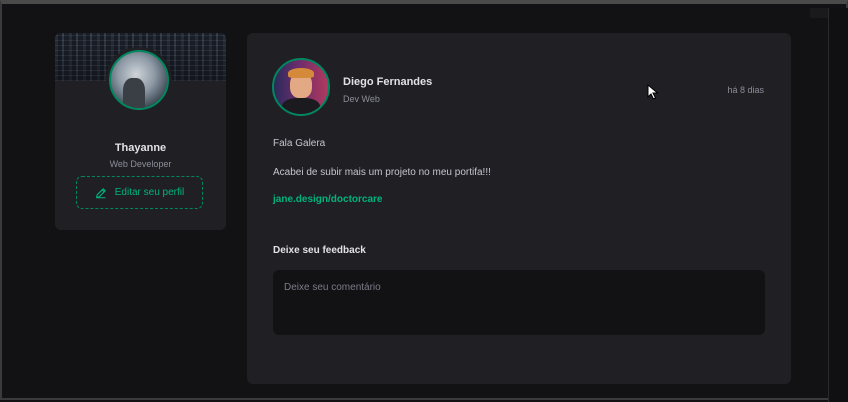 The height and width of the screenshot is (402, 848). What do you see at coordinates (327, 199) in the screenshot?
I see `post-link: jane.design/doctorcare` at bounding box center [327, 199].